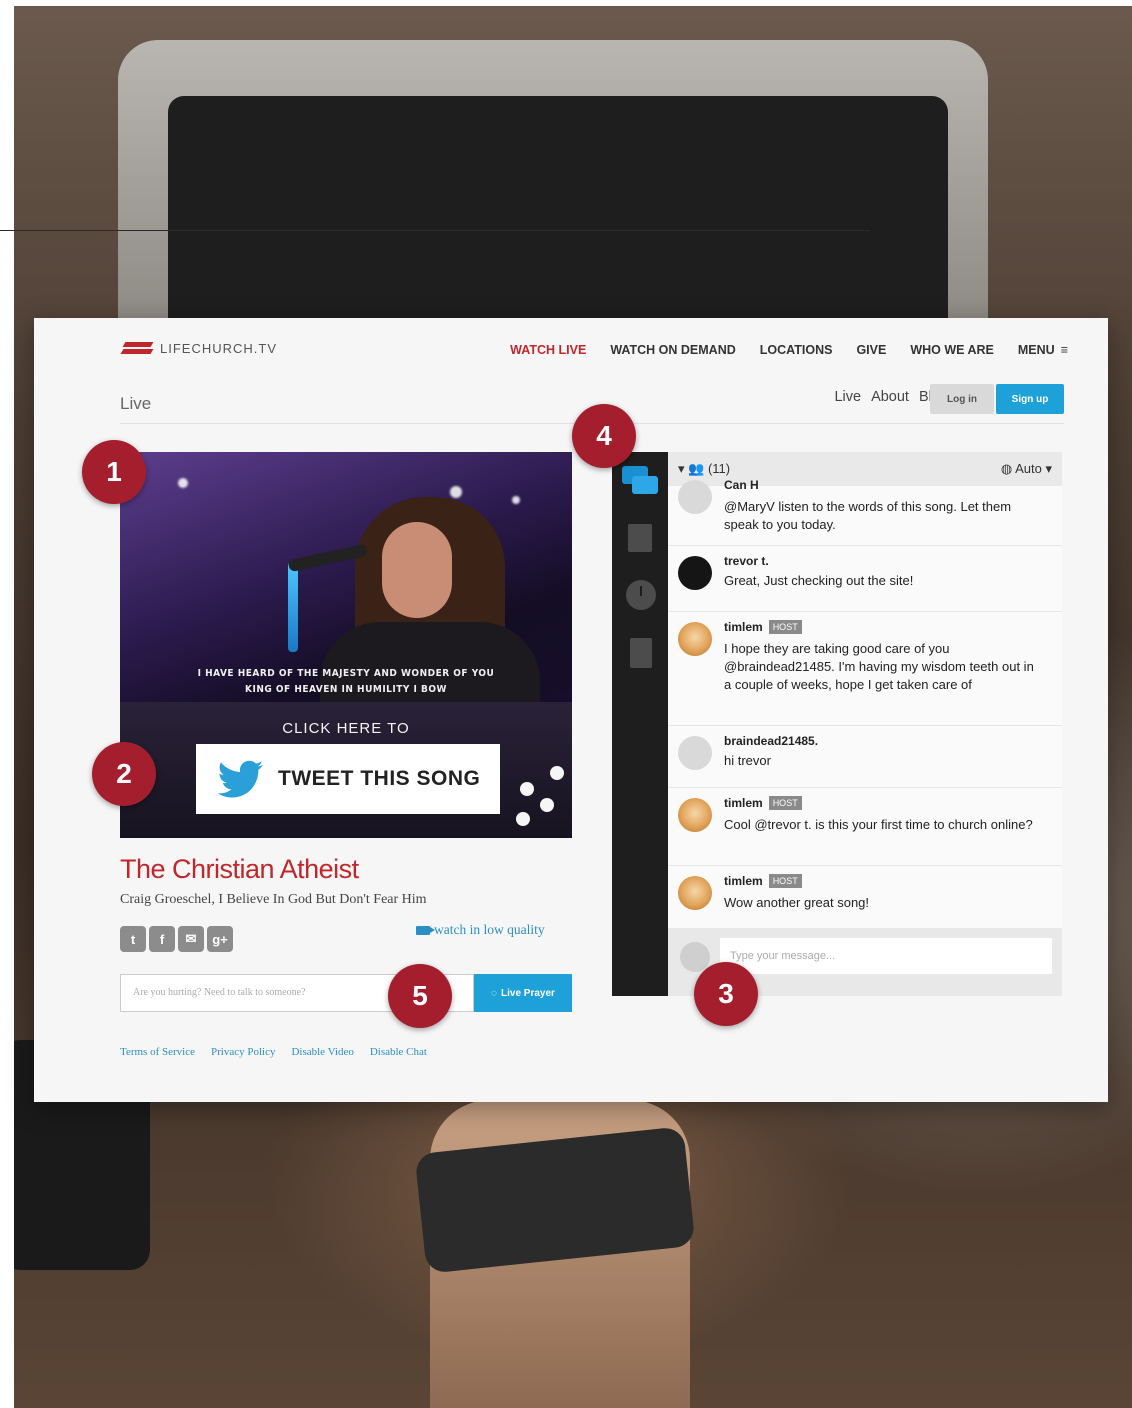  Describe the element at coordinates (741, 485) in the screenshot. I see `chat-author: Can H` at that location.